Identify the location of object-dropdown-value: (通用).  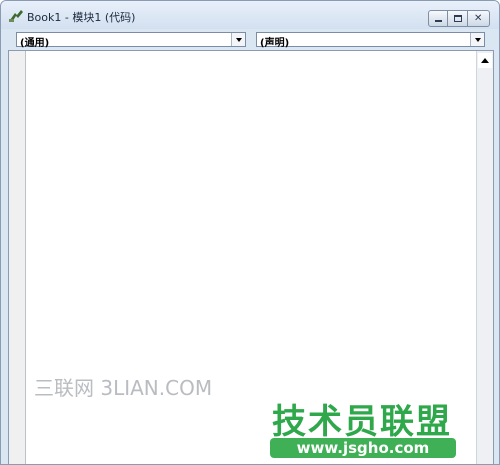
(35, 43).